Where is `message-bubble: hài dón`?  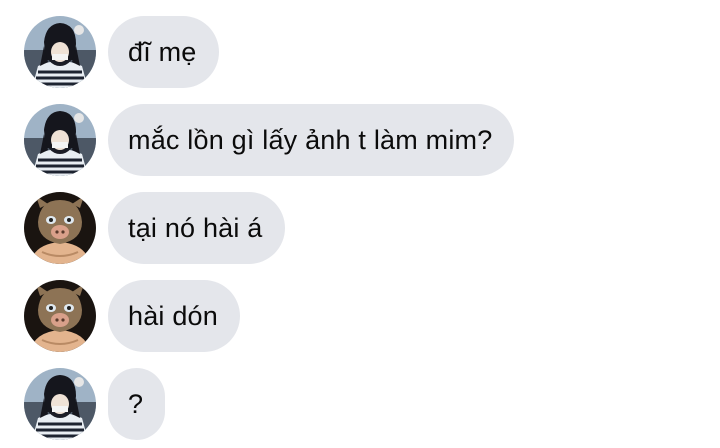
message-bubble: hài dón is located at coordinates (174, 316).